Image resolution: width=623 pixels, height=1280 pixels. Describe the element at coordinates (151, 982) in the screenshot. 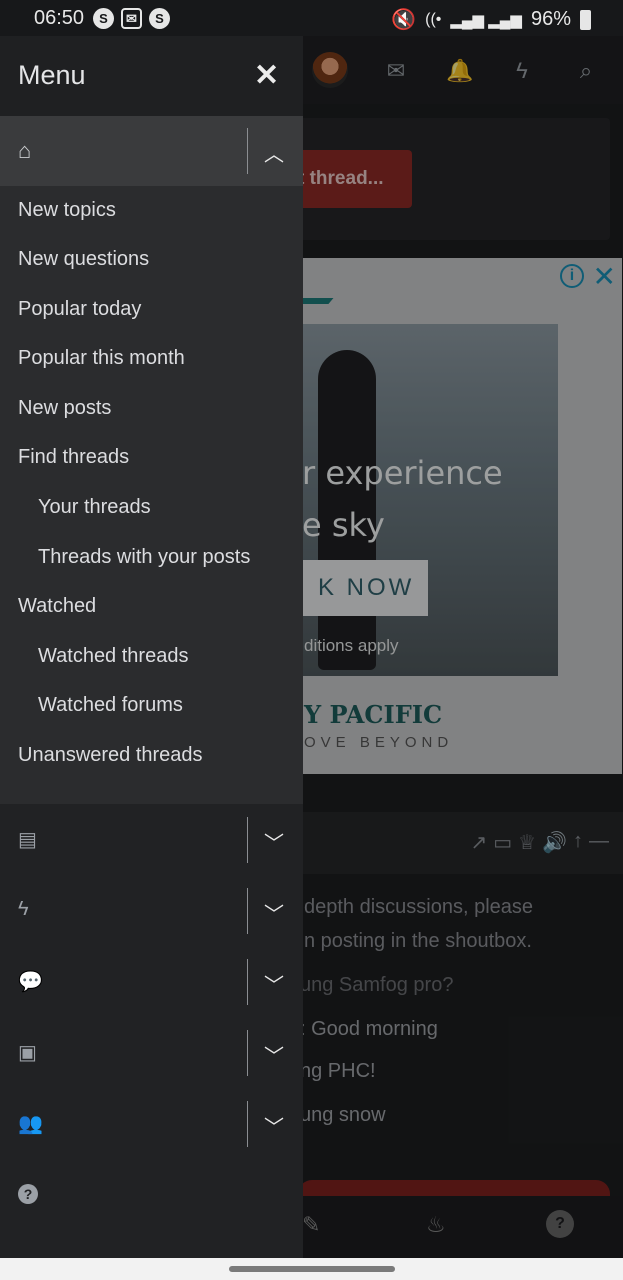

I see `menu-section-chat: 💬 ﹀` at that location.